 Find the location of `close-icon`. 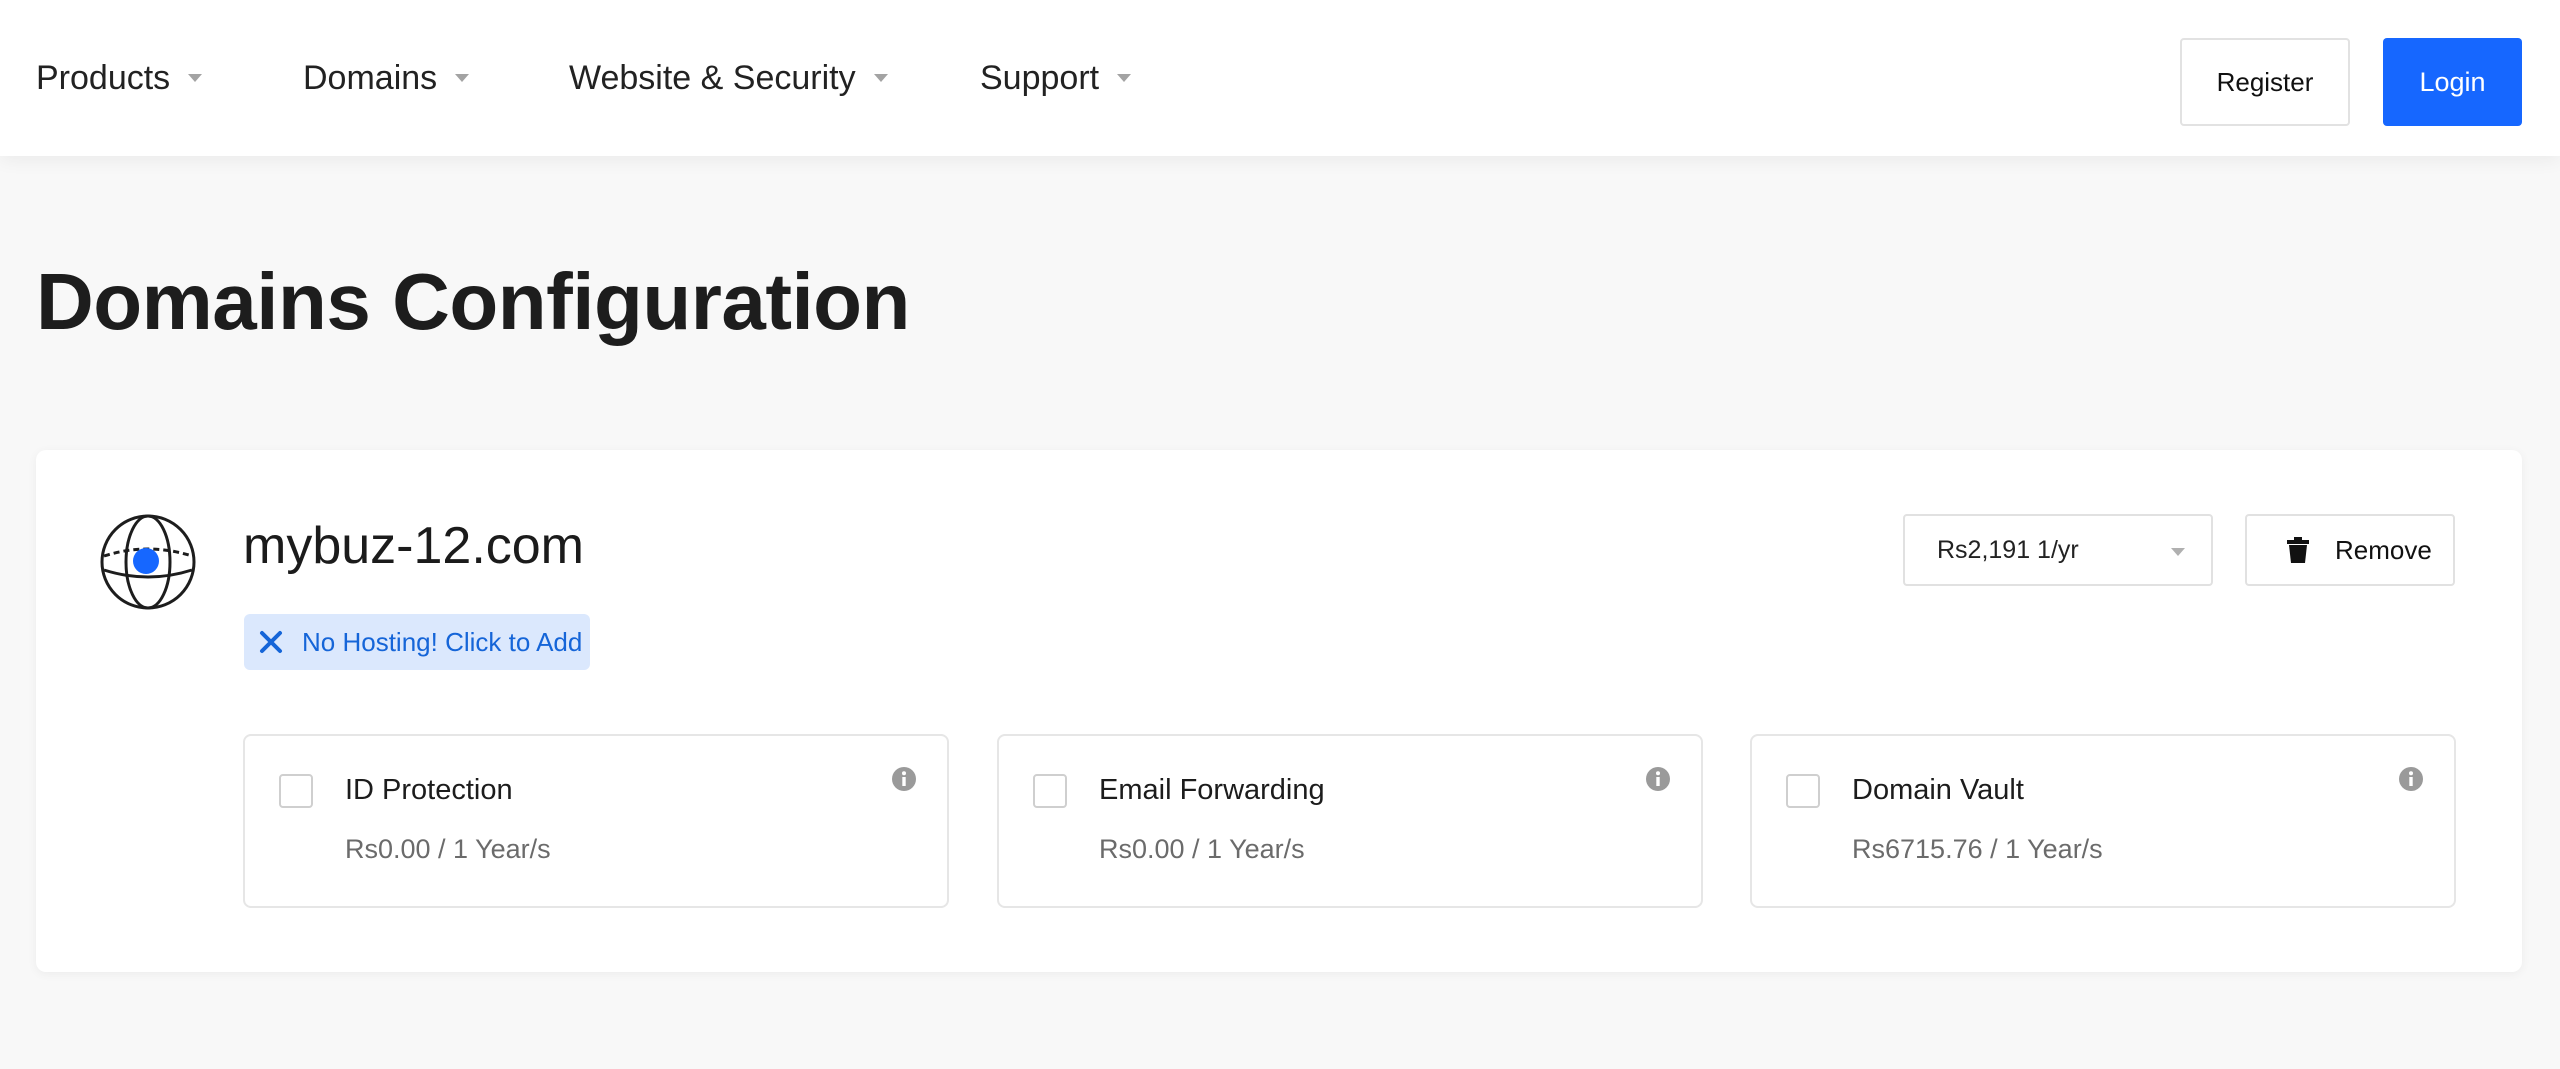

close-icon is located at coordinates (271, 642).